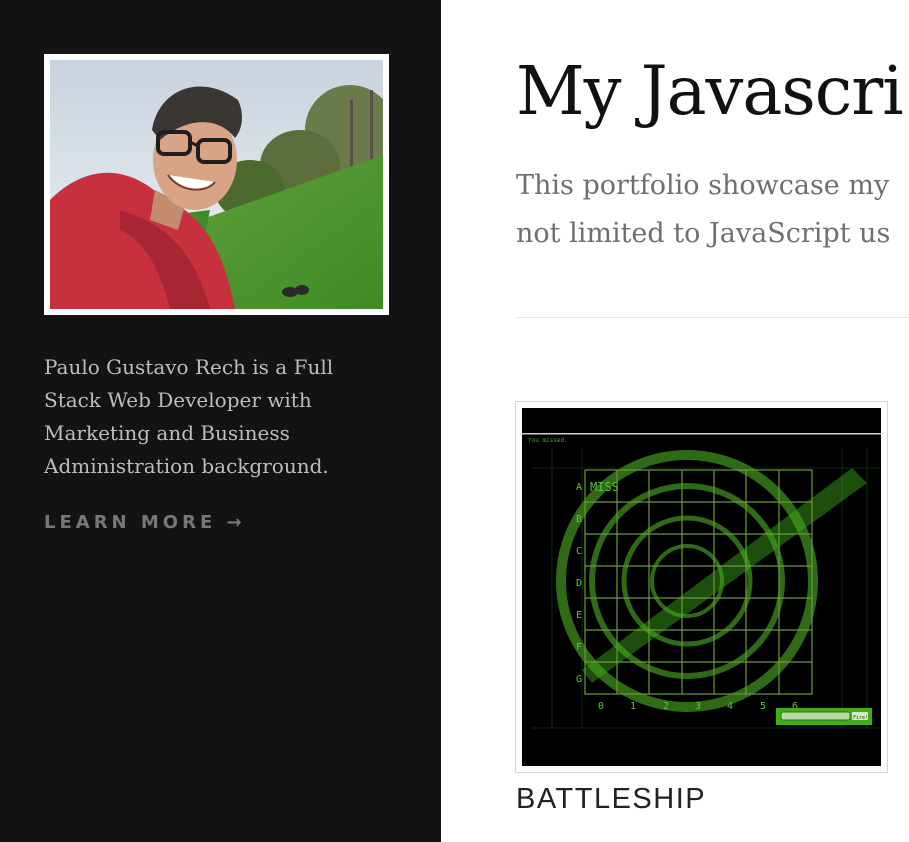  What do you see at coordinates (579, 487) in the screenshot?
I see `row-label: A` at bounding box center [579, 487].